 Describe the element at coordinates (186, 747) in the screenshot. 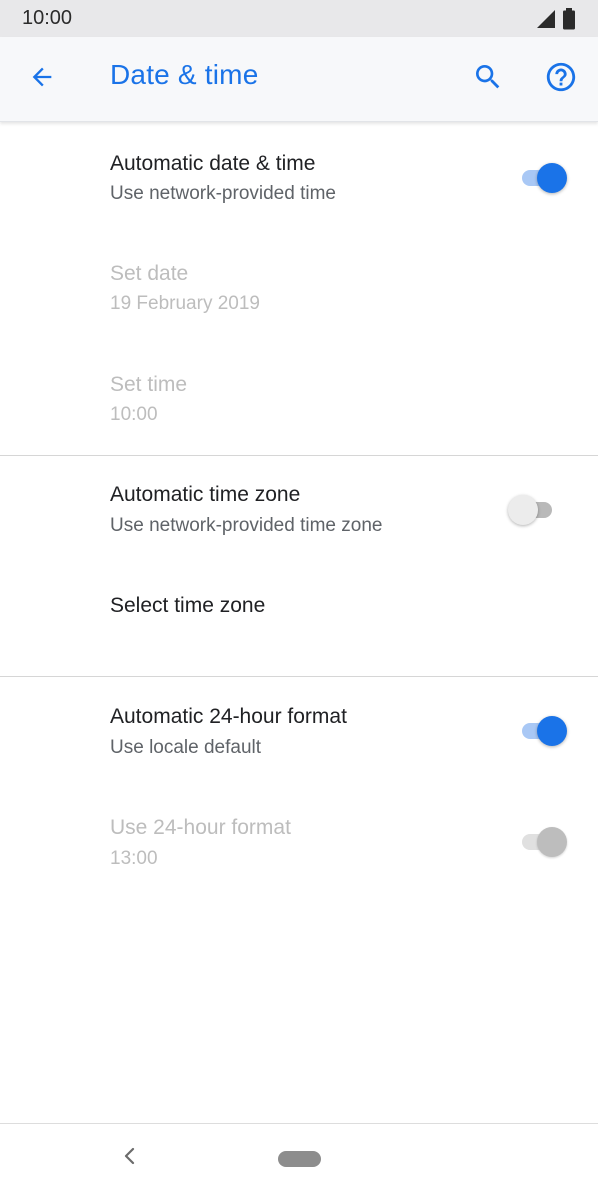

I see `automatic-24-hour-subtitle: Use locale default` at that location.